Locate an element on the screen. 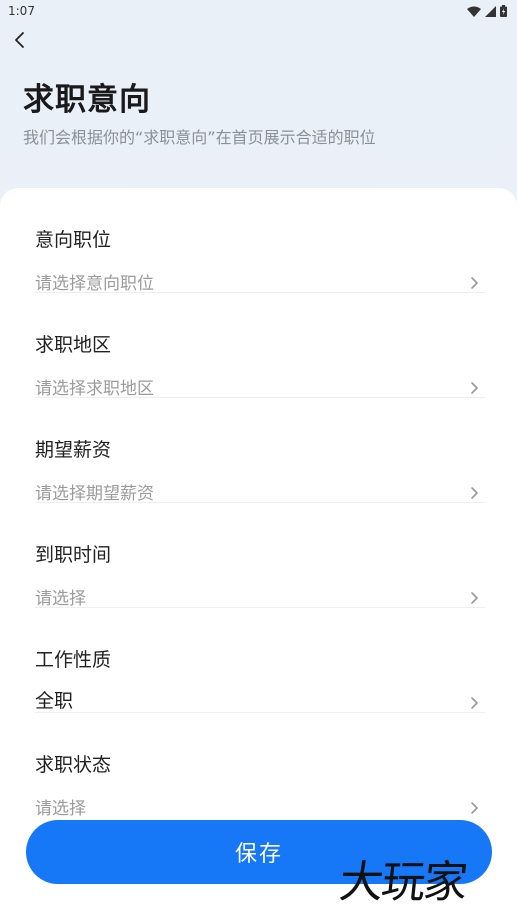  row-value: 全职 is located at coordinates (54, 701).